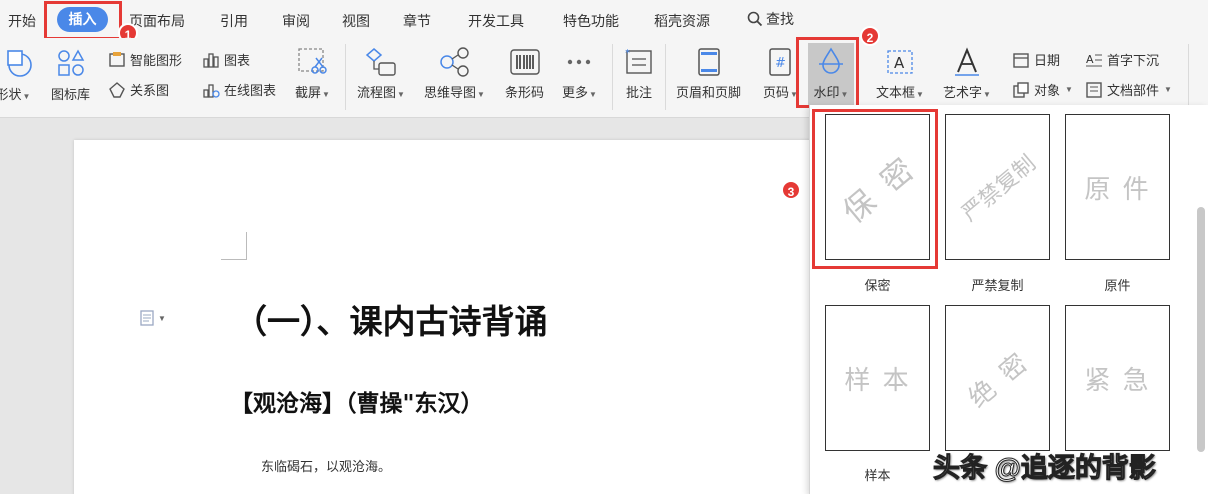  I want to click on watermark-option-juemi: 绝 密, so click(997, 378).